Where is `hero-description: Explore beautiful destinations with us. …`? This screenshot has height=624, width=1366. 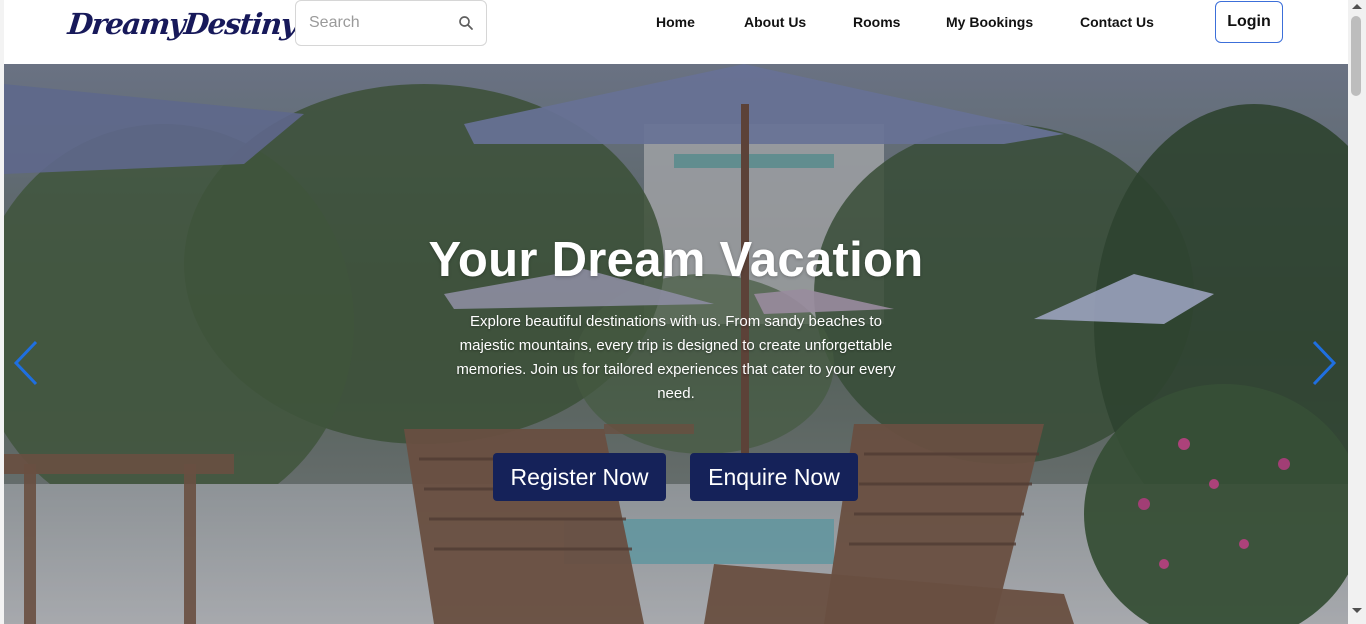 hero-description: Explore beautiful destinations with us. … is located at coordinates (676, 357).